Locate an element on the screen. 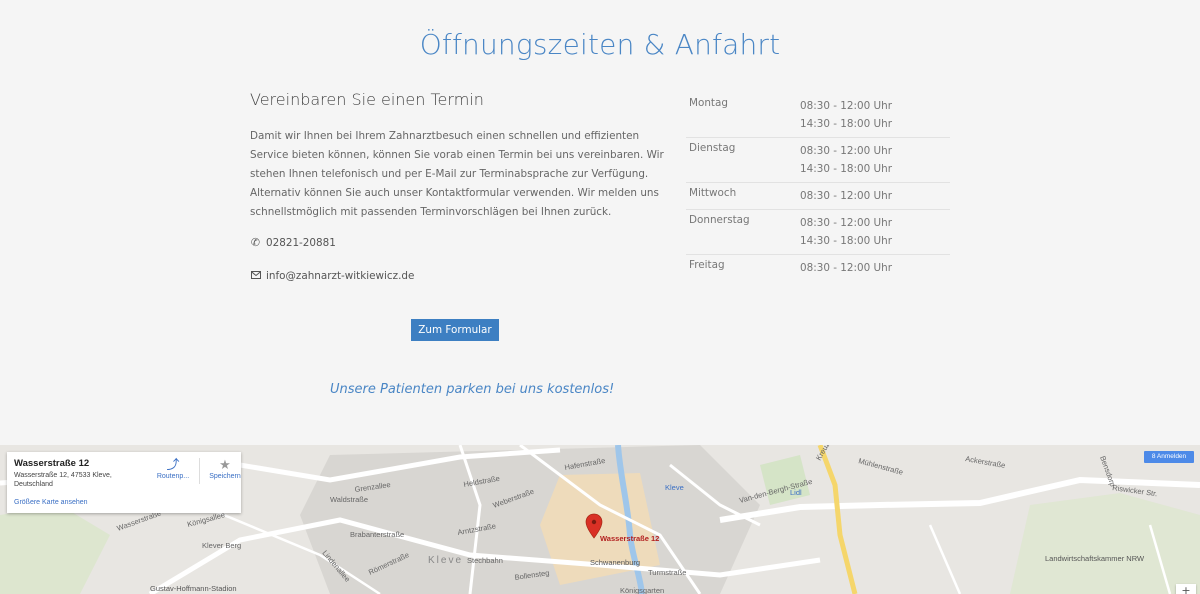 The width and height of the screenshot is (1200, 594). divider is located at coordinates (199, 471).